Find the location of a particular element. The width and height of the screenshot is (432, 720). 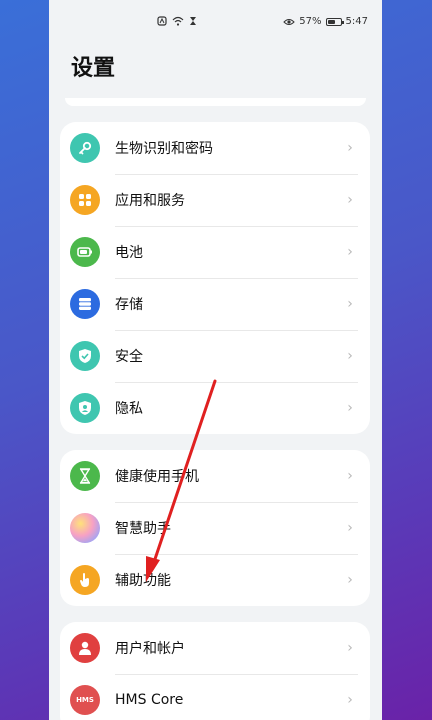

settings-item-label: 安全 is located at coordinates (129, 357).